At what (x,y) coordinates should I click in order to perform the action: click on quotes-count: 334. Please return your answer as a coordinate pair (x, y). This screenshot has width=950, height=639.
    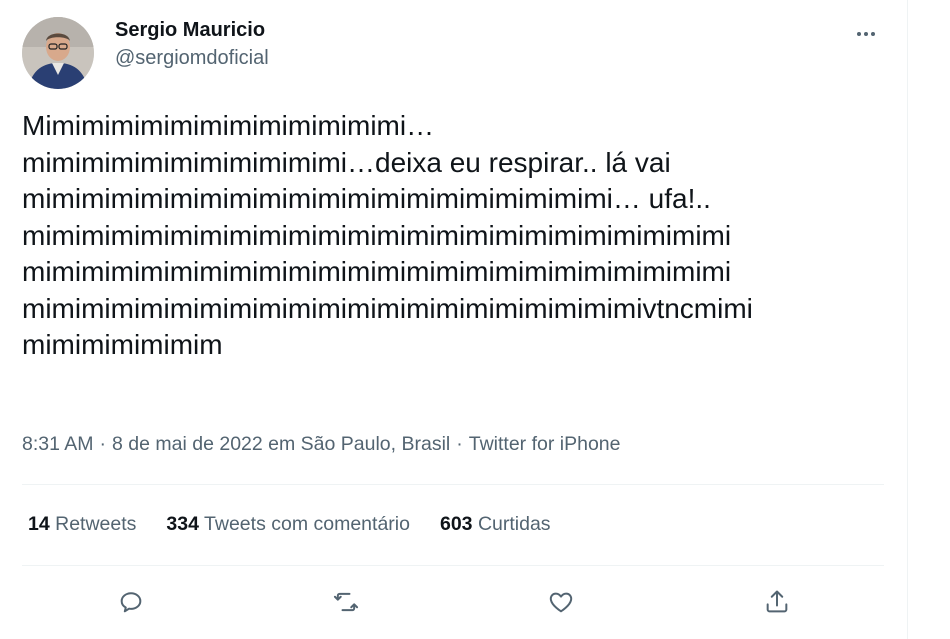
    Looking at the image, I should click on (182, 524).